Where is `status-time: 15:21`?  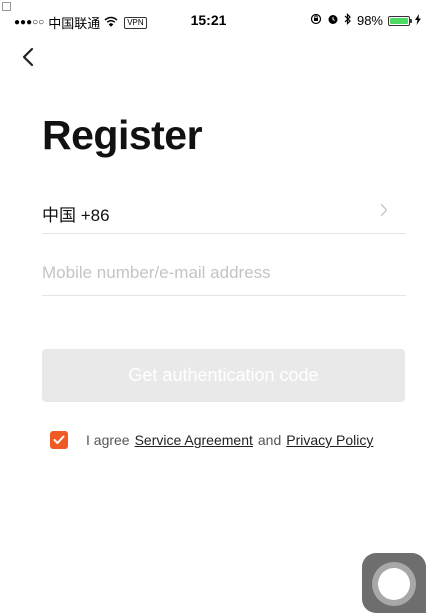
status-time: 15:21 is located at coordinates (208, 20).